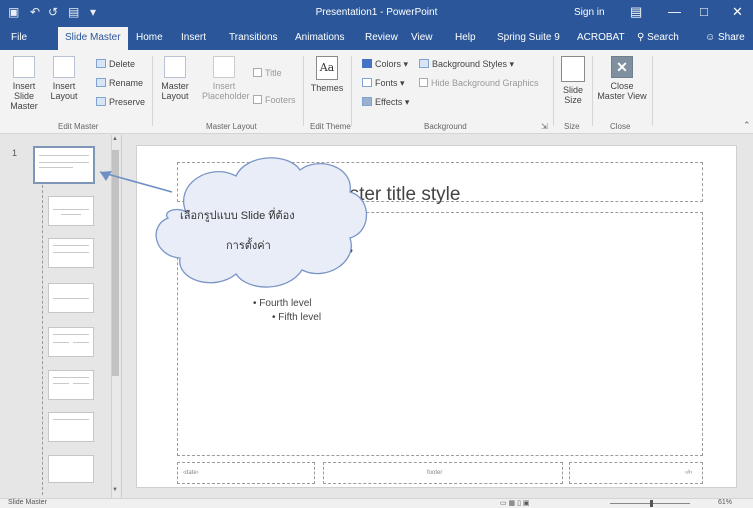 This screenshot has height=508, width=753. Describe the element at coordinates (237, 216) in the screenshot. I see `callout-text-line-1: เลือกรูปแบบ Slide ที่ต้อง` at that location.